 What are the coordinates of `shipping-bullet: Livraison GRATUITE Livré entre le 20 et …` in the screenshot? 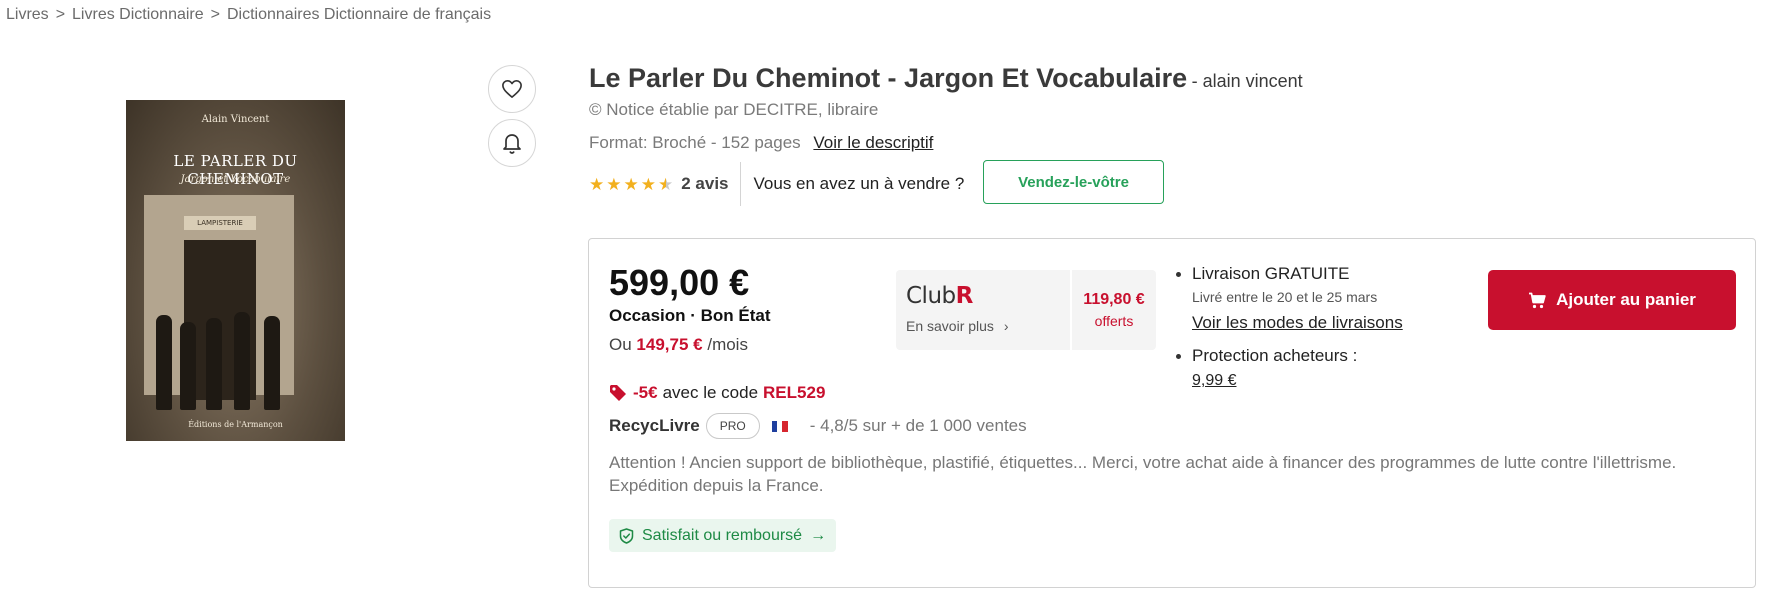 It's located at (1321, 298).